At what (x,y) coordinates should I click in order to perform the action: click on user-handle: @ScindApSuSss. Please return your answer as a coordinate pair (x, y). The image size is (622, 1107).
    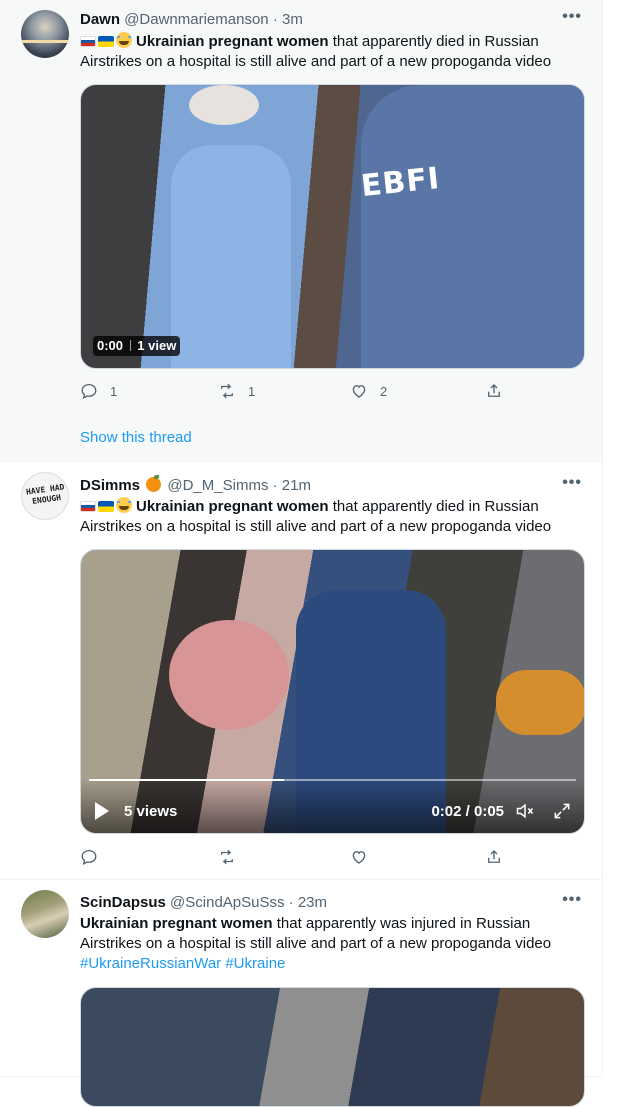
    Looking at the image, I should click on (227, 902).